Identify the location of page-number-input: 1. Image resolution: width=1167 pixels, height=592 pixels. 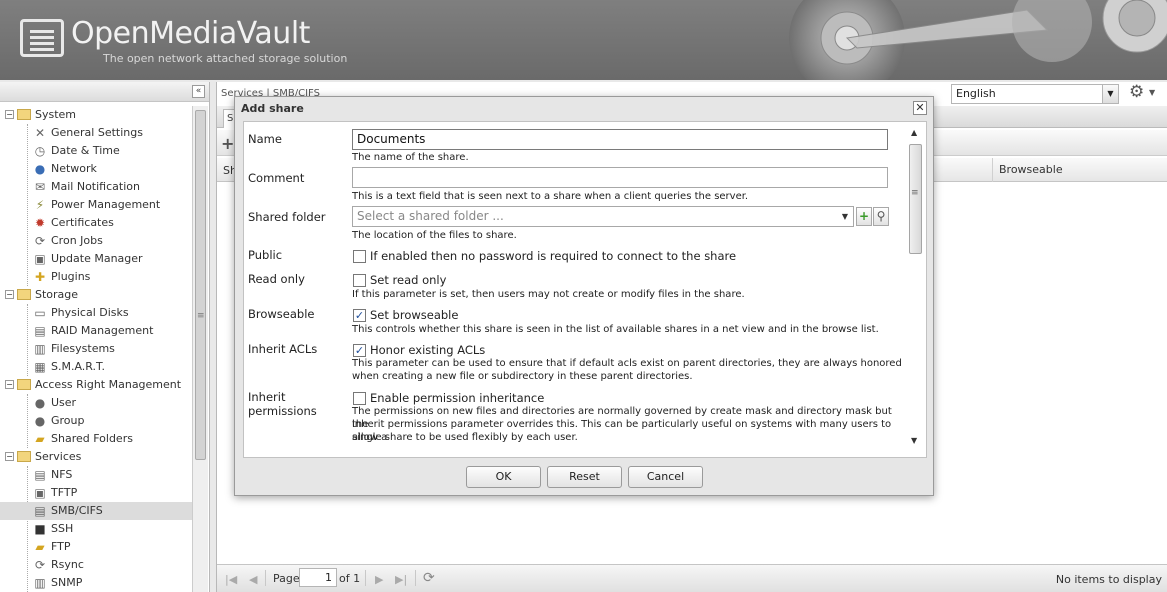
(318, 577).